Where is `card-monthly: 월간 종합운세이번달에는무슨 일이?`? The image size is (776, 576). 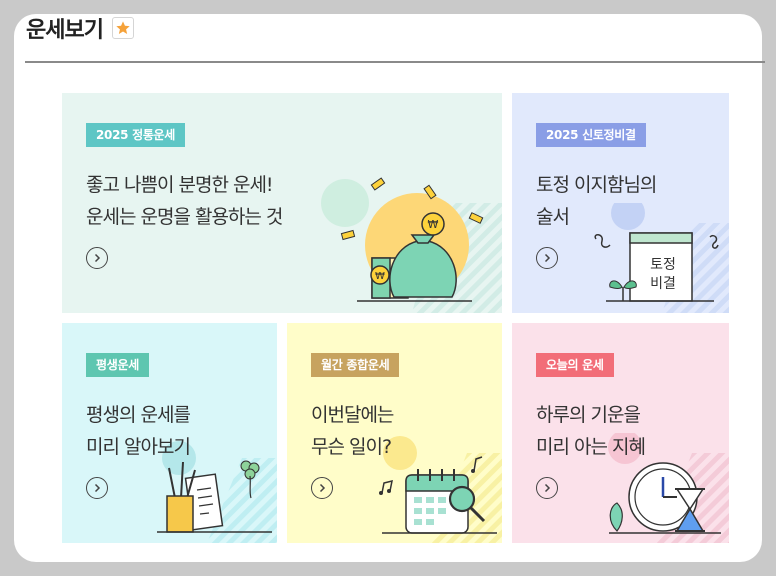 card-monthly: 월간 종합운세이번달에는무슨 일이? is located at coordinates (394, 433).